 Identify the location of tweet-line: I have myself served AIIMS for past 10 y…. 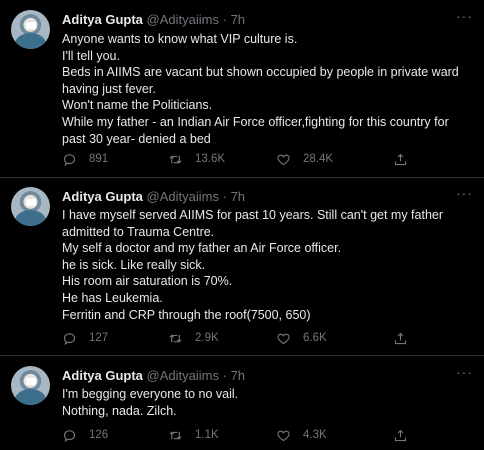
(253, 215).